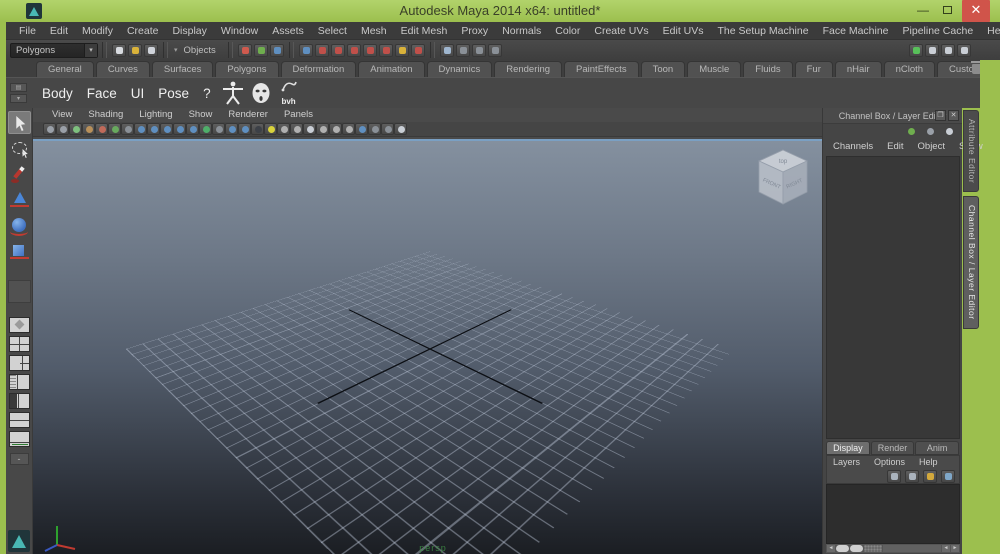  What do you see at coordinates (135, 50) in the screenshot?
I see `open-scene-icon` at bounding box center [135, 50].